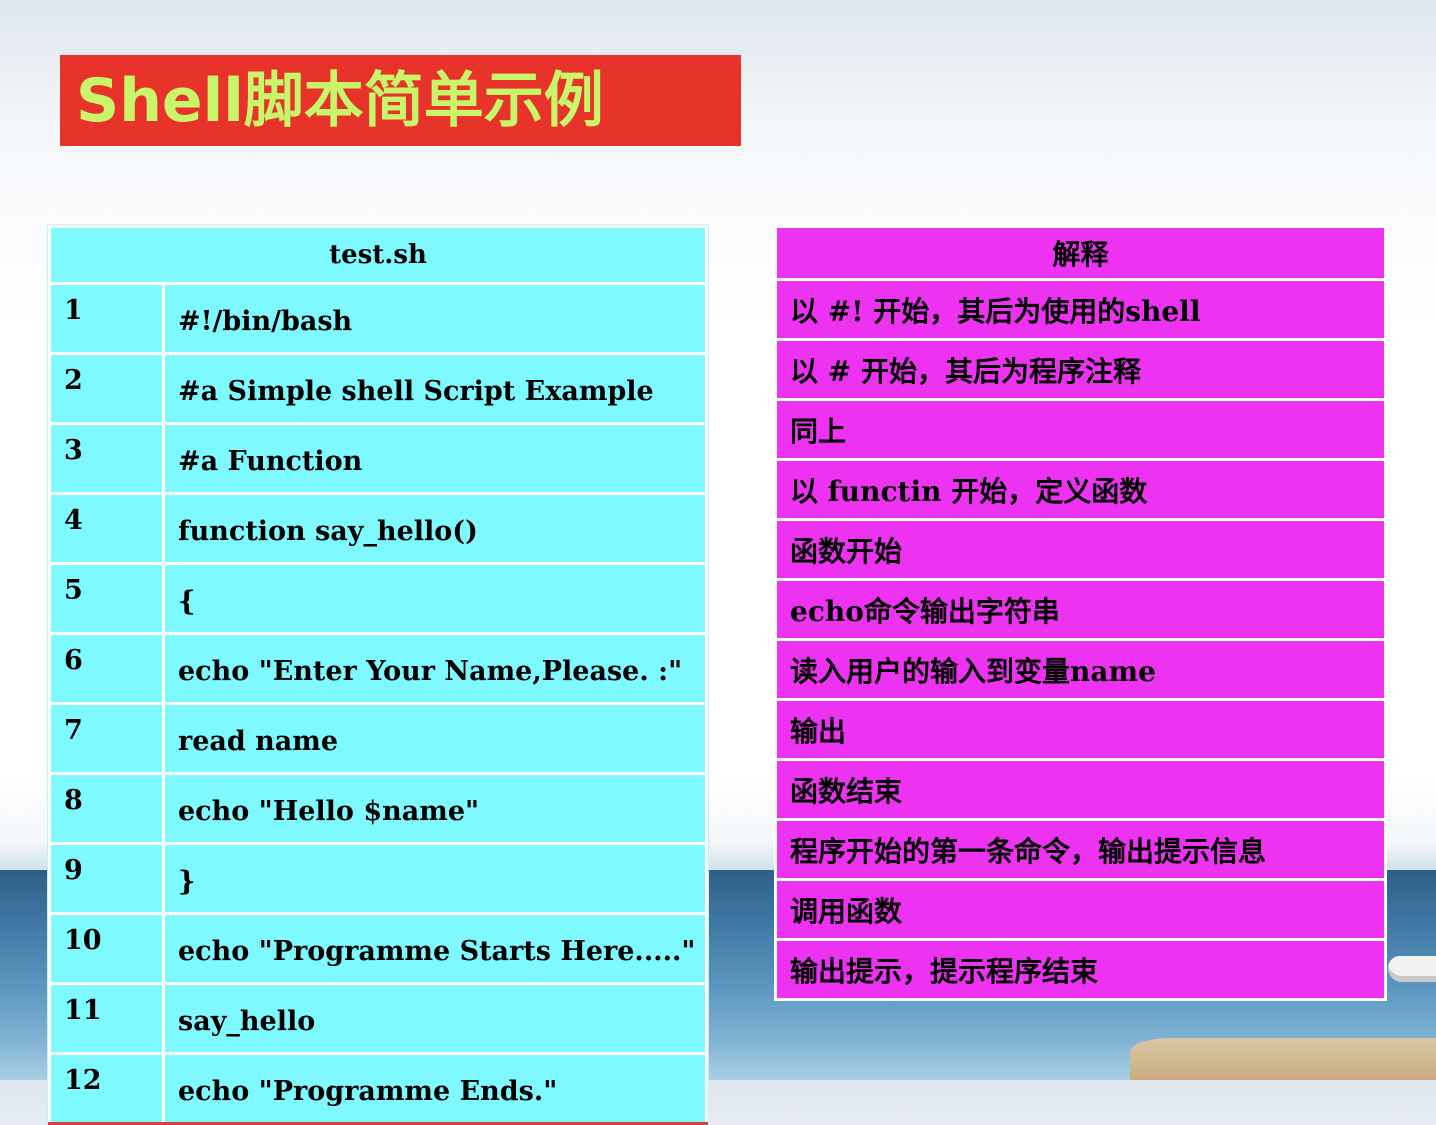  Describe the element at coordinates (1283, 1059) in the screenshot. I see `beach-decoration` at that location.